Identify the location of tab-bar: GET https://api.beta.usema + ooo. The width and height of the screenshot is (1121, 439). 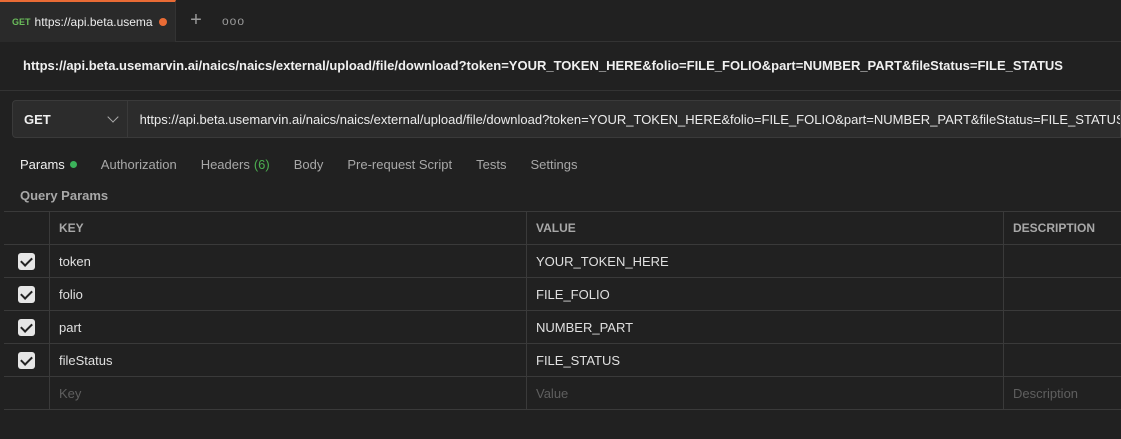
(560, 21).